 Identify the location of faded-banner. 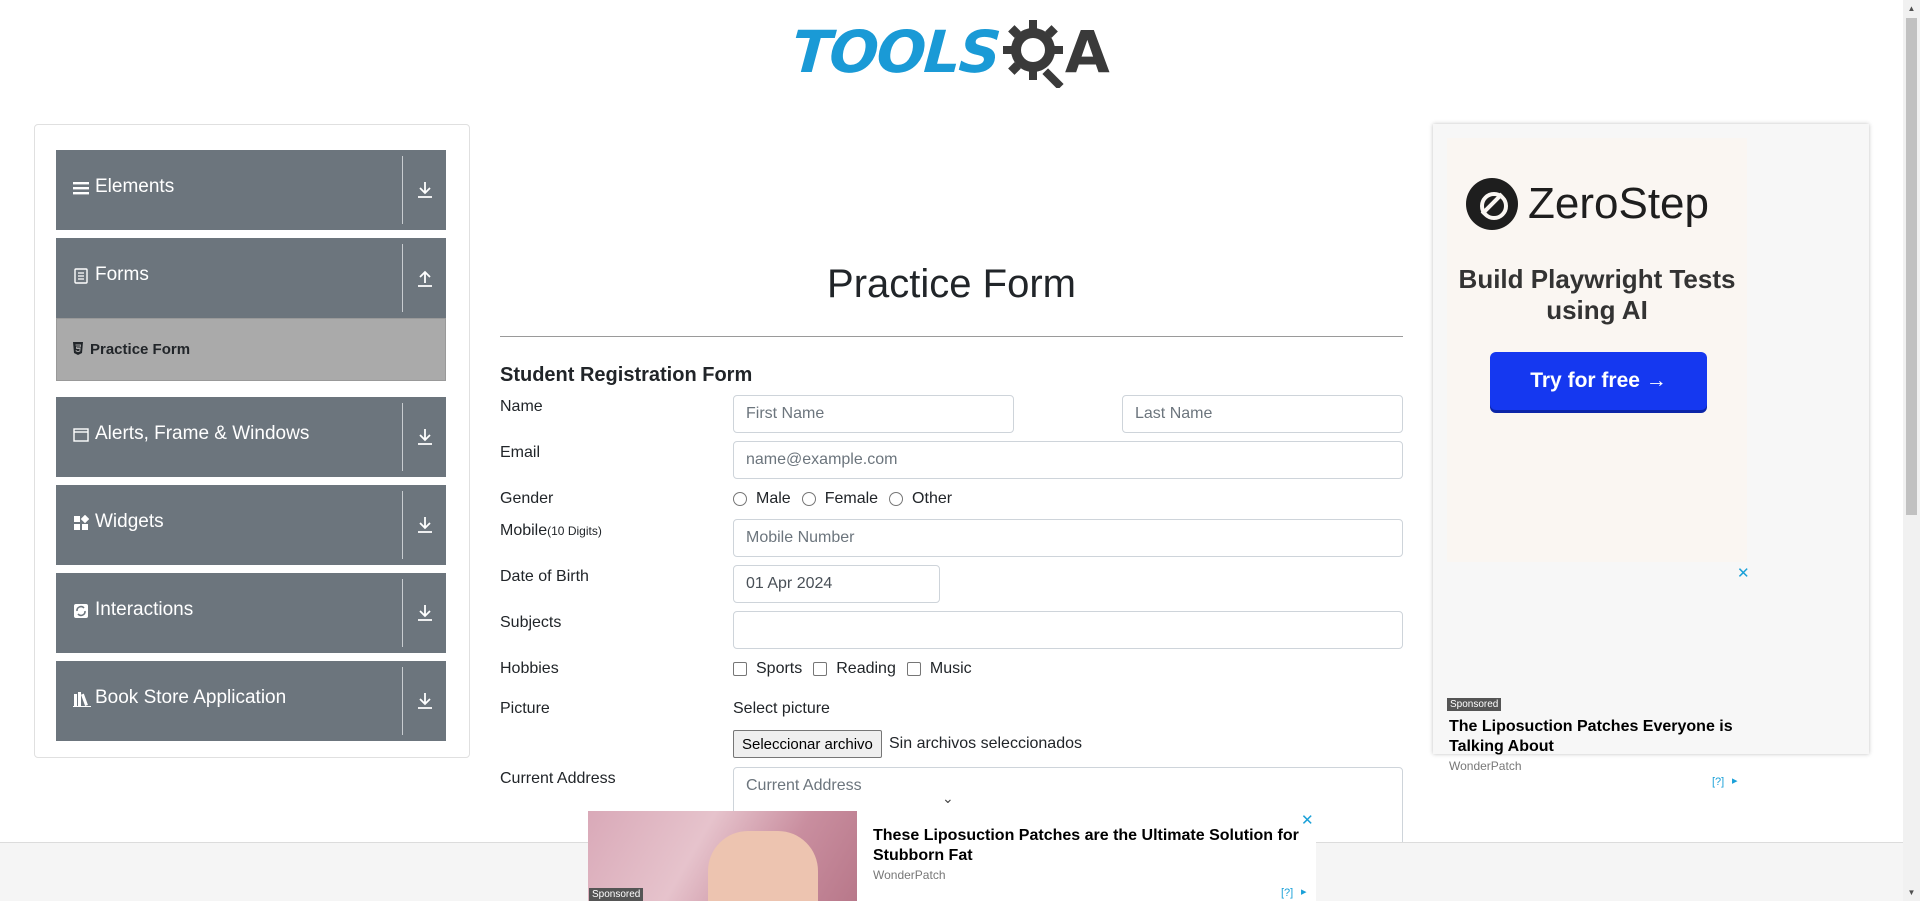
(875, 165).